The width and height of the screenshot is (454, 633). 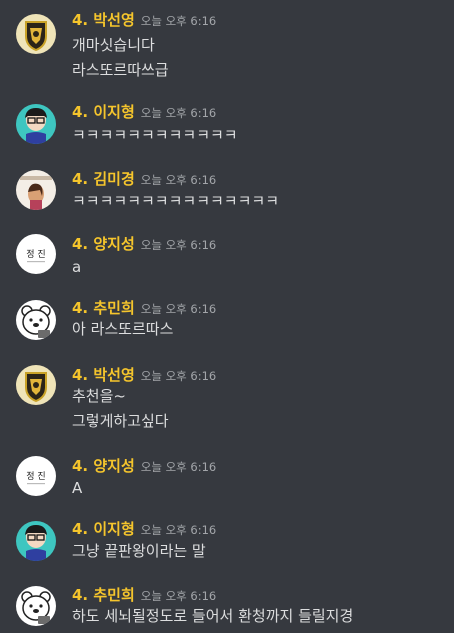 What do you see at coordinates (139, 551) in the screenshot?
I see `message-text: 그냥 끝판왕이라는 말` at bounding box center [139, 551].